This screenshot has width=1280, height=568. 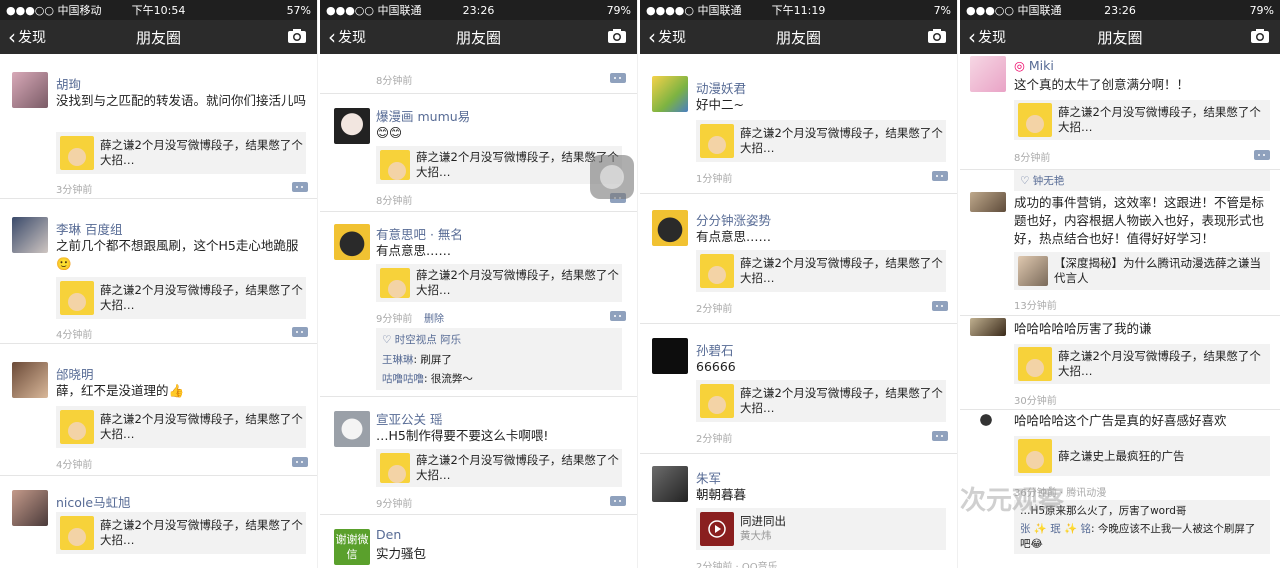 What do you see at coordinates (389, 132) in the screenshot?
I see `post-text: 😊😊` at bounding box center [389, 132].